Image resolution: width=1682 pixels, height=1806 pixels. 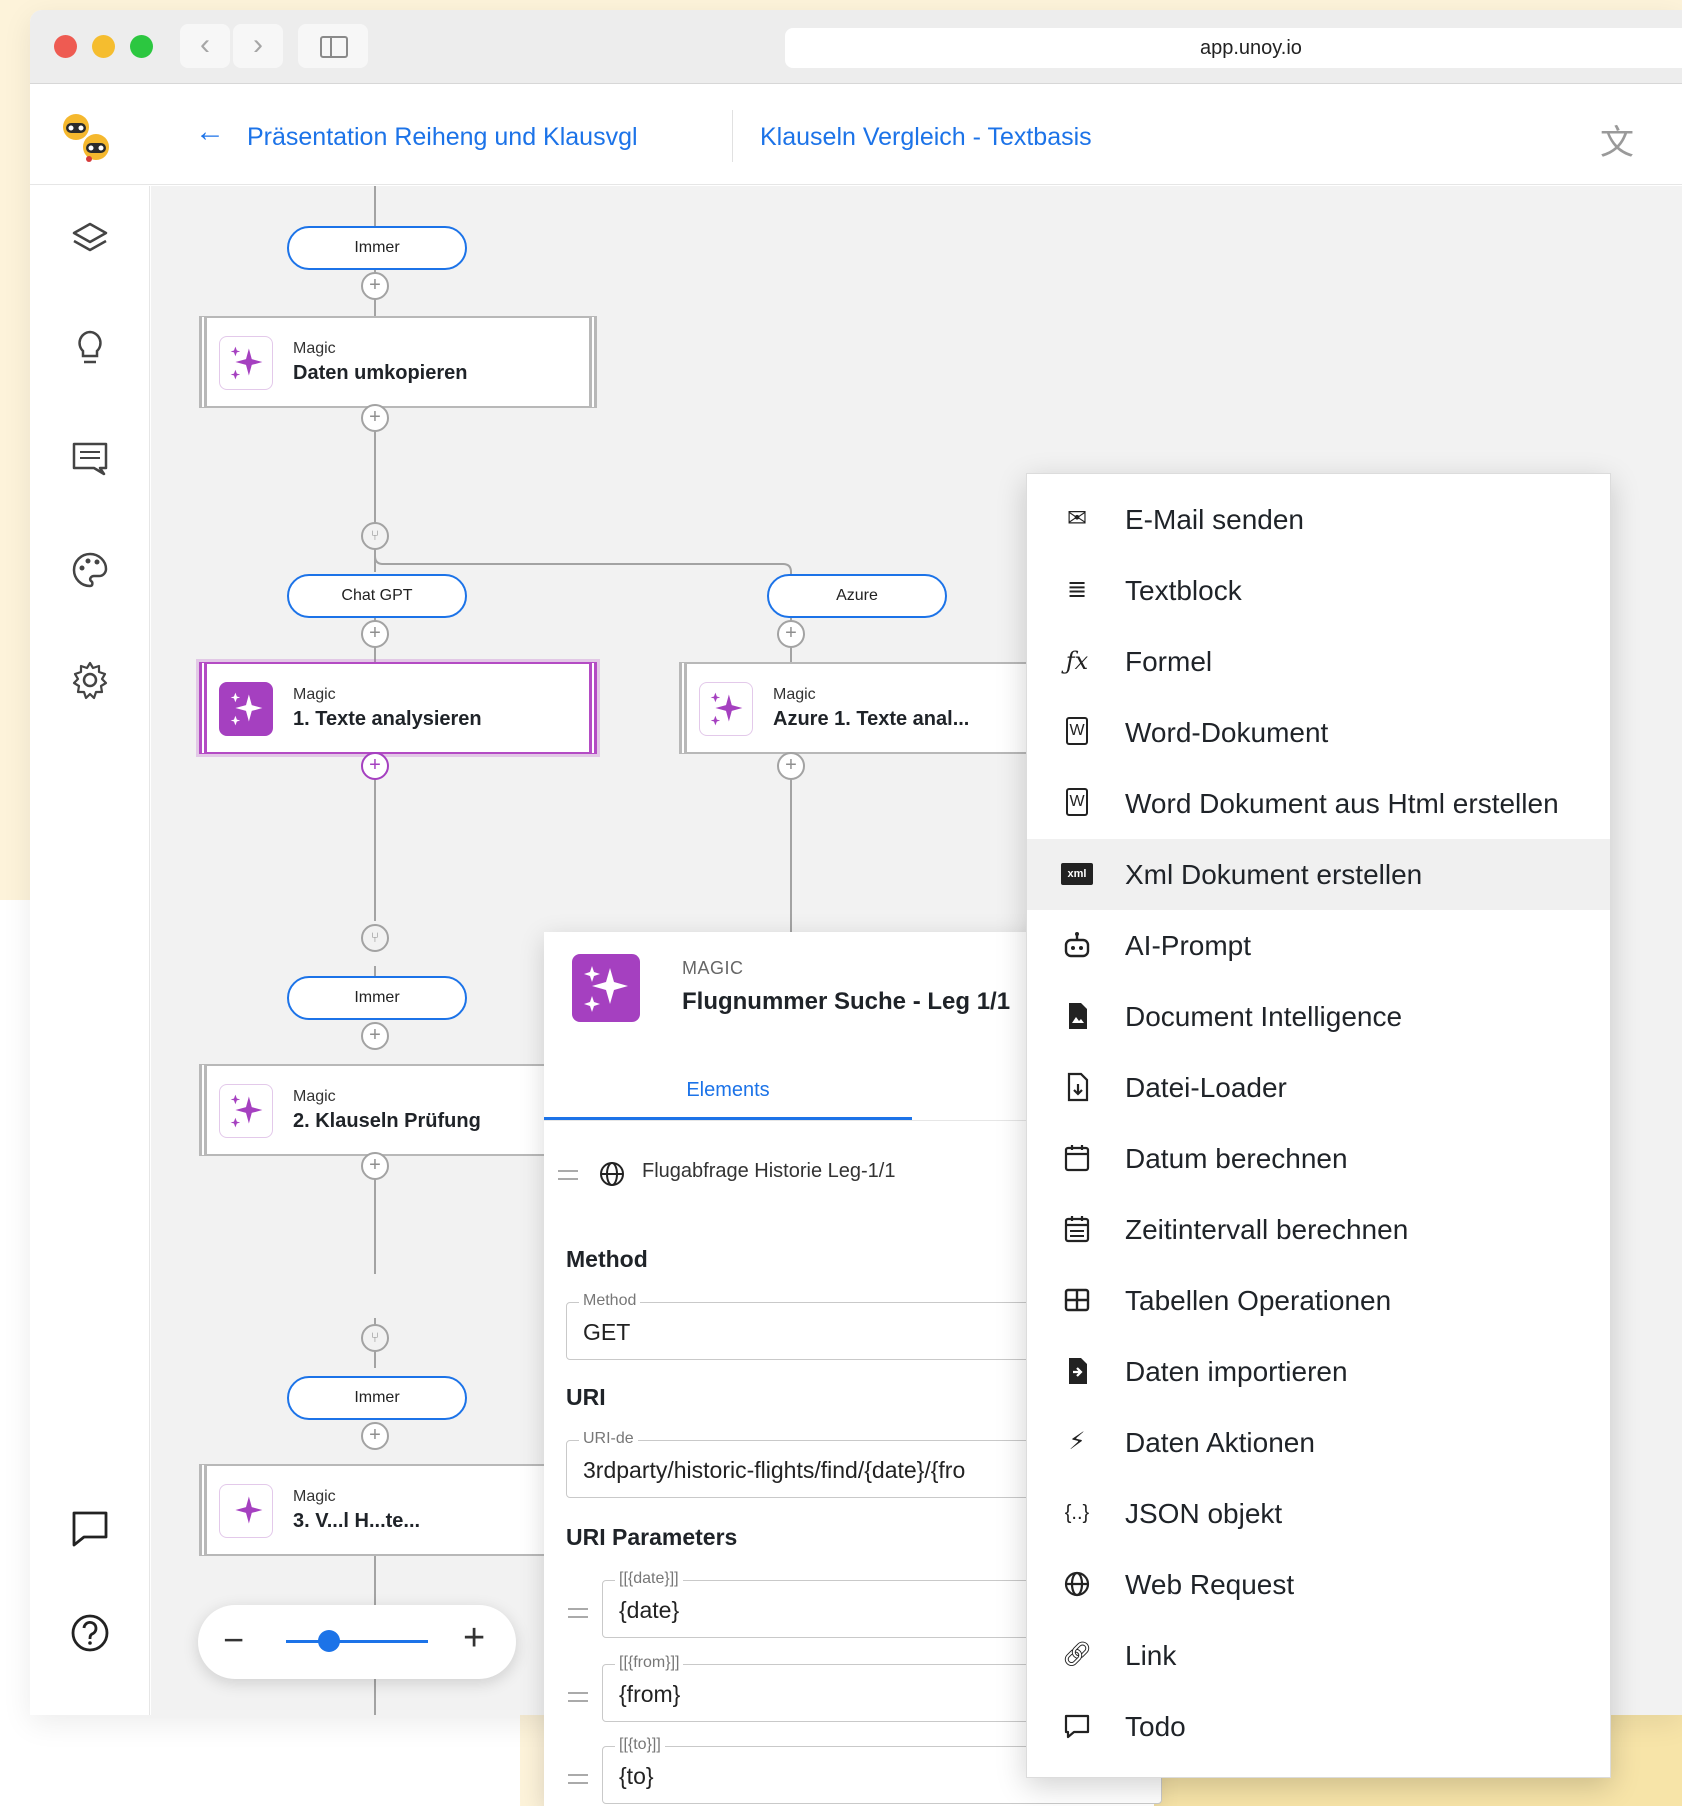 I want to click on browser-back-button: ‹, so click(x=205, y=46).